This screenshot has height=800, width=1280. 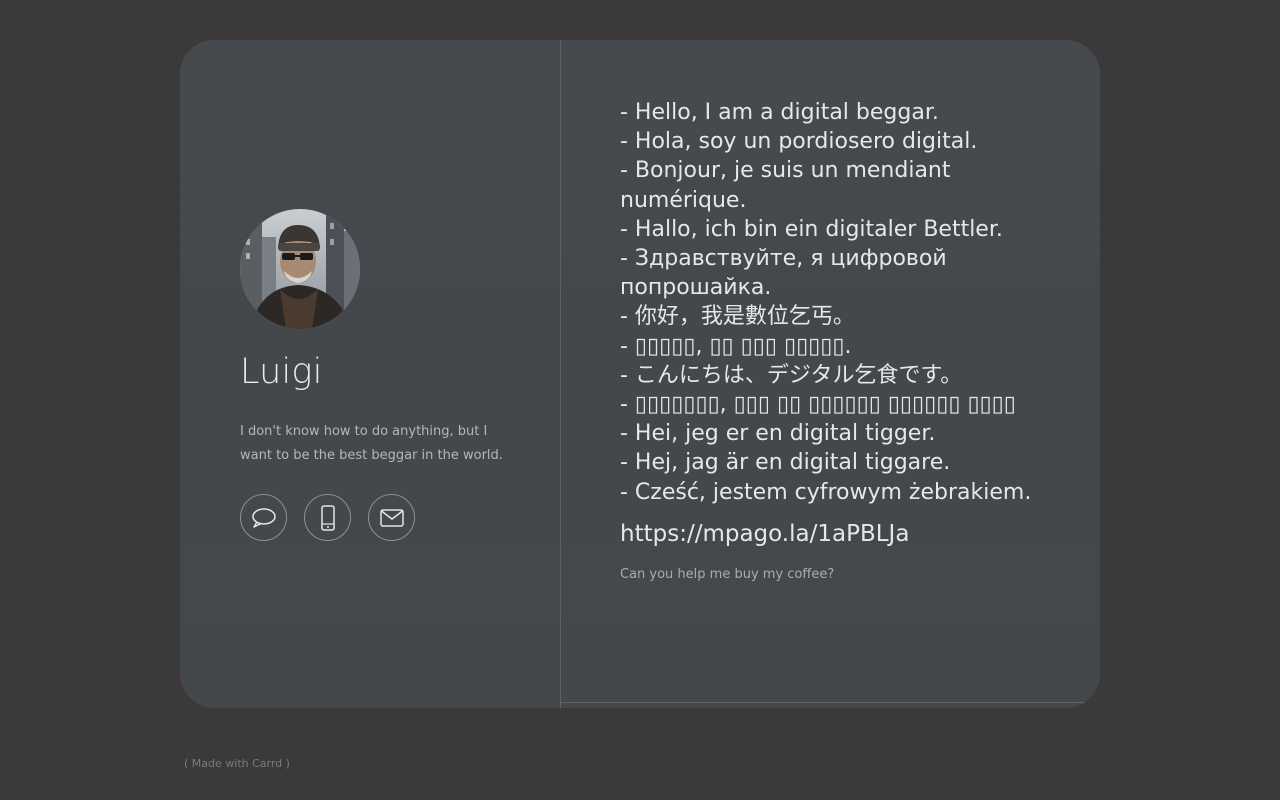 What do you see at coordinates (737, 317) in the screenshot?
I see `greeting-line: - 你好，我是數位乞丐。` at bounding box center [737, 317].